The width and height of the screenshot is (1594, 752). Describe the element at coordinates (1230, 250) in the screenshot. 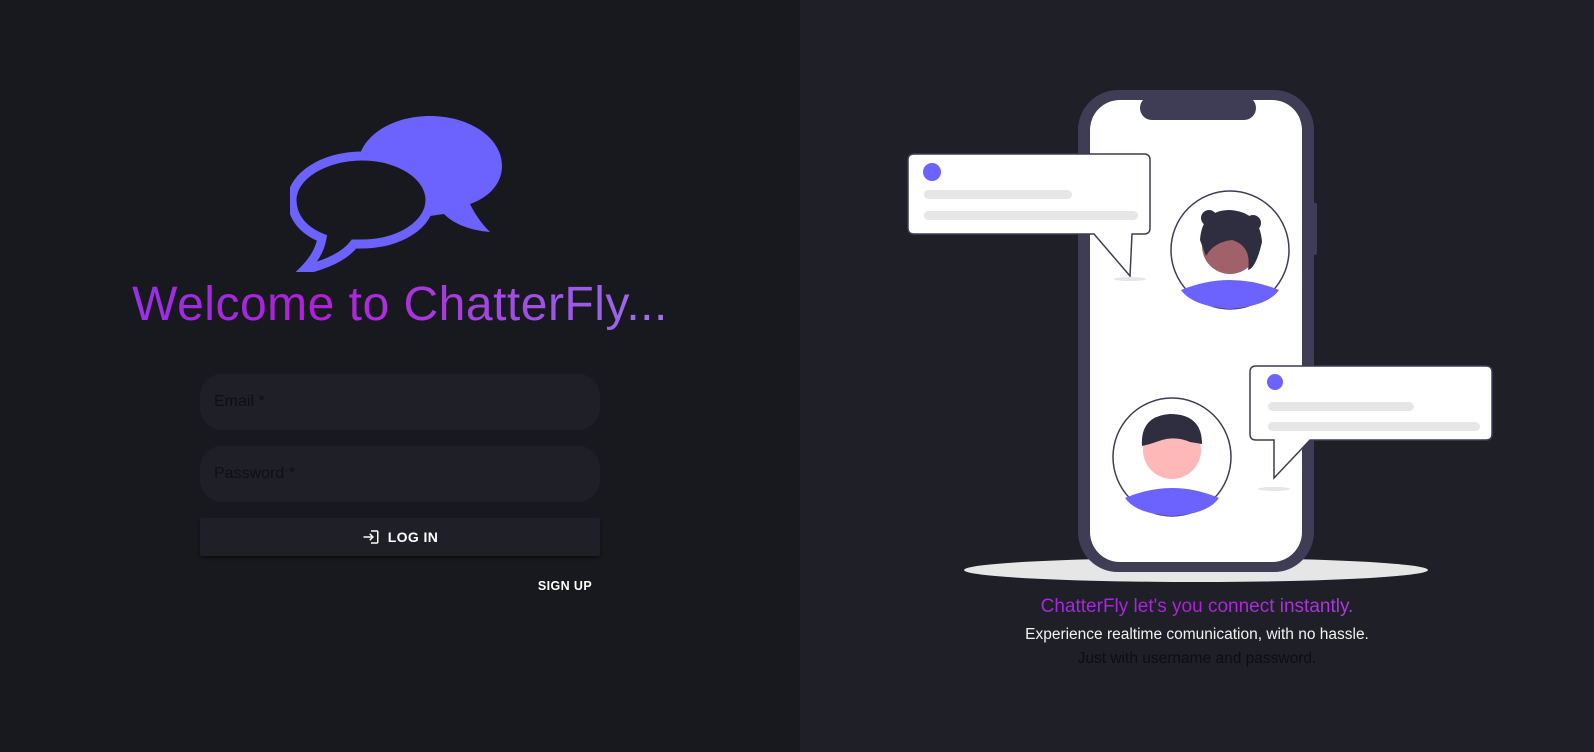

I see `avatar-woman` at that location.